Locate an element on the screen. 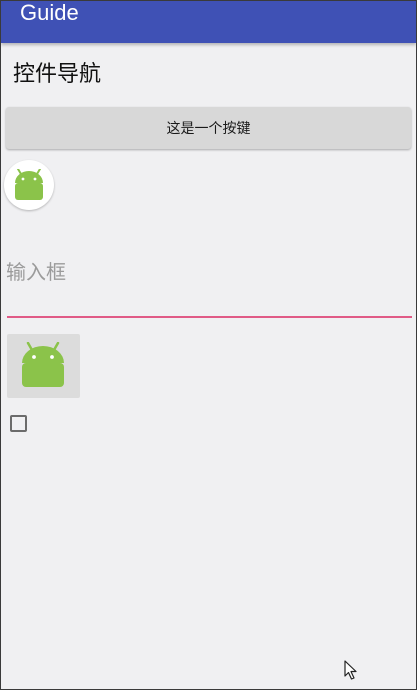  avatar-image is located at coordinates (29, 185).